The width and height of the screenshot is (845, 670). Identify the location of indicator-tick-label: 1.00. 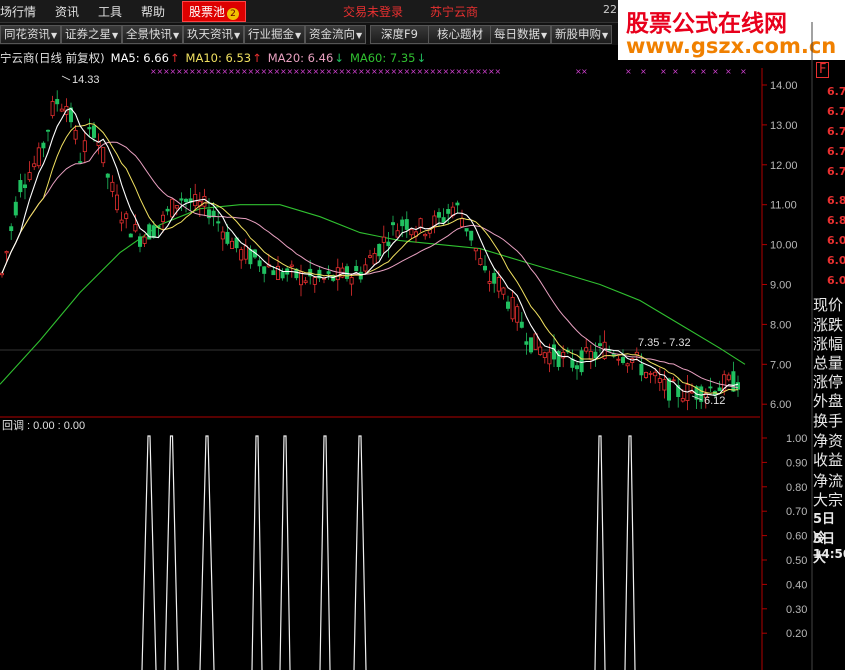
(796, 439).